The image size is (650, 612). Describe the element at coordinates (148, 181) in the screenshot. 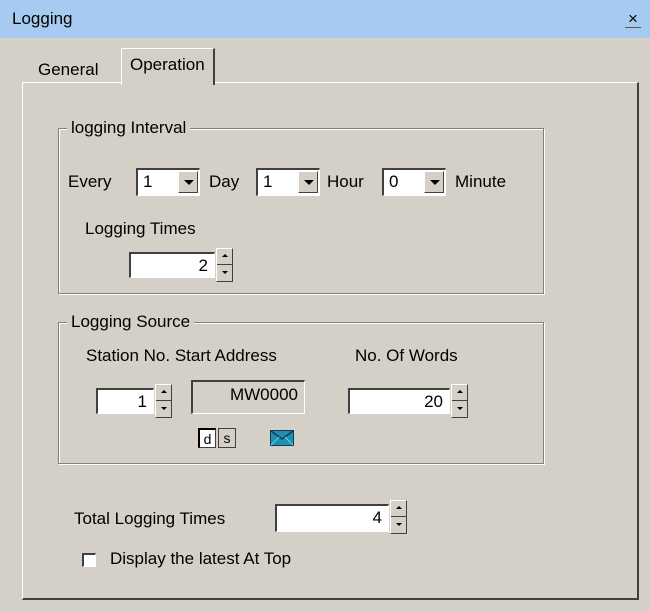

I see `day-select-value: 1` at that location.